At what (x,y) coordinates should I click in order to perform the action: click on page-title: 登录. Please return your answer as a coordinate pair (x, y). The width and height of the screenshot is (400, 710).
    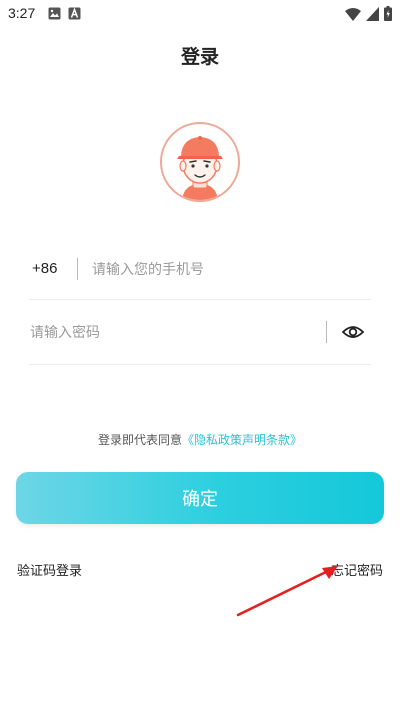
    Looking at the image, I should click on (199, 57).